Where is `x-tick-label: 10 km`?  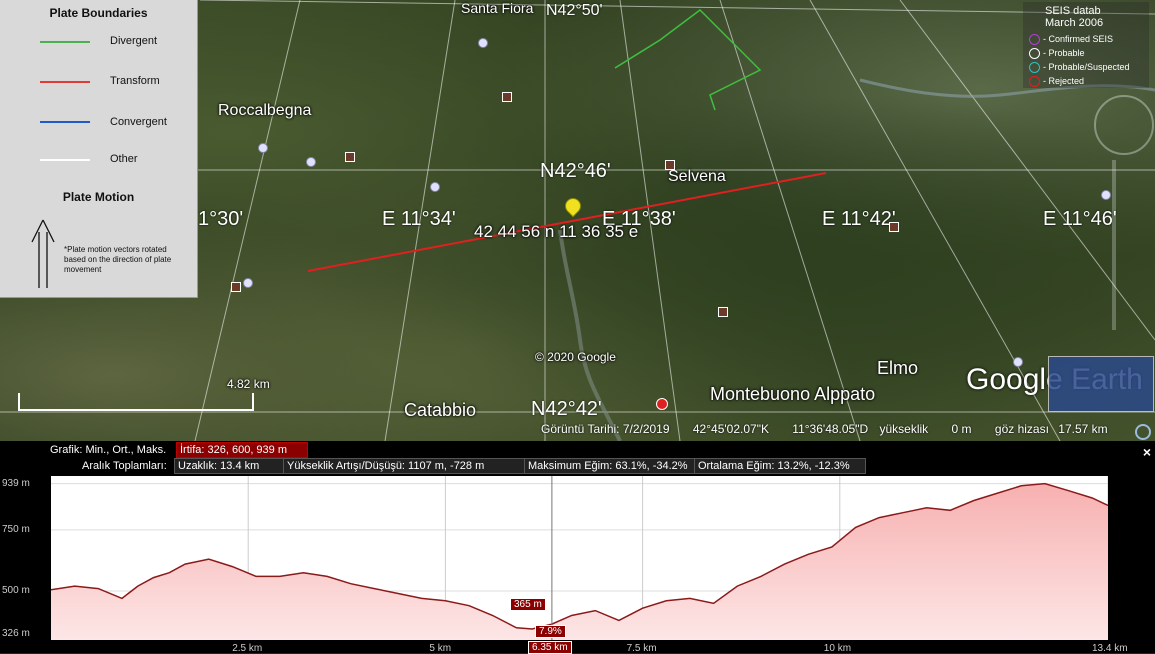 x-tick-label: 10 km is located at coordinates (837, 648).